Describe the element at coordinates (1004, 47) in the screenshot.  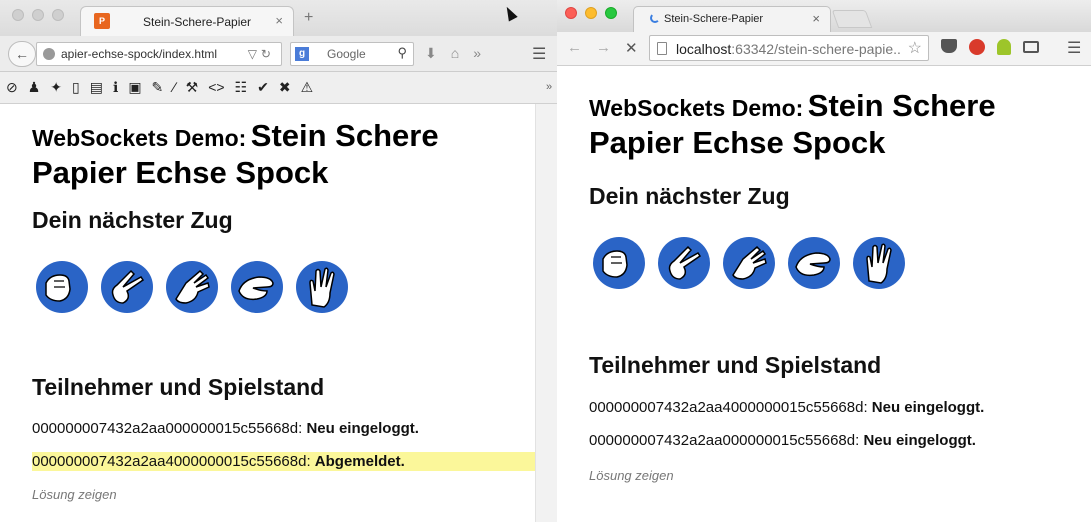
I see `android-icon` at that location.